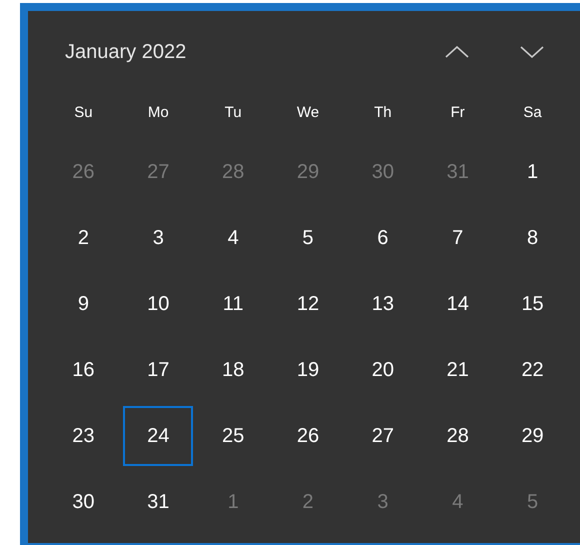  What do you see at coordinates (83, 502) in the screenshot?
I see `day-cell: 30` at bounding box center [83, 502].